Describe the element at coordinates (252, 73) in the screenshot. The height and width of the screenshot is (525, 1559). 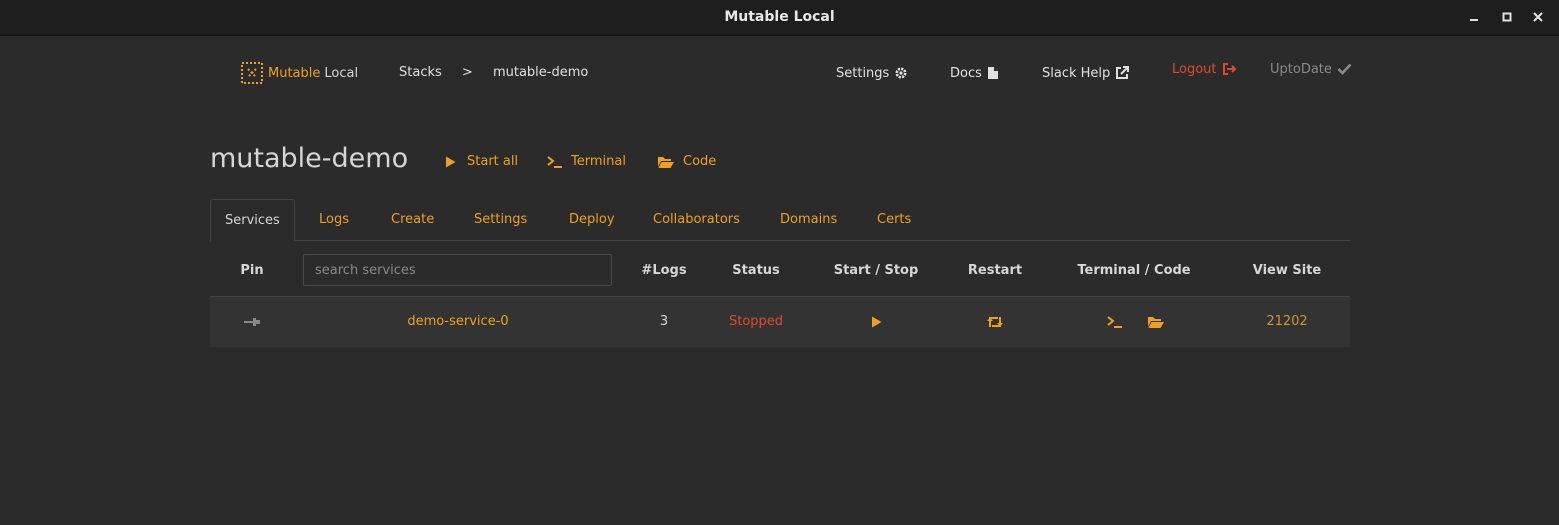
I see `logo-icon` at that location.